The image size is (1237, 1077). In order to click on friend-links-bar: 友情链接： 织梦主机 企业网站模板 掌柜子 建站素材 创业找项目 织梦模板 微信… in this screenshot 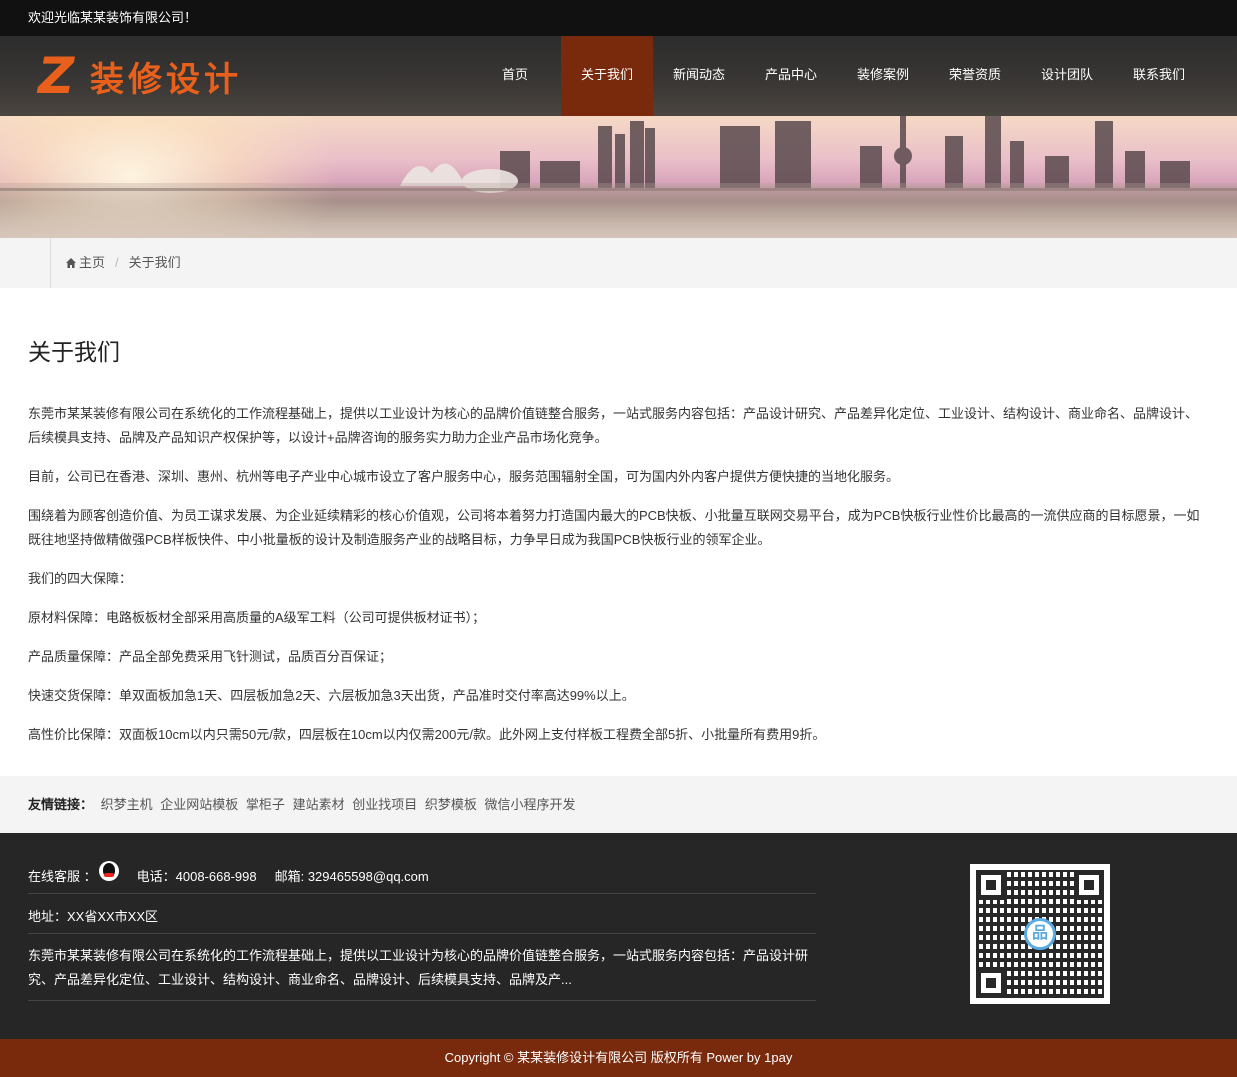, I will do `click(618, 804)`.